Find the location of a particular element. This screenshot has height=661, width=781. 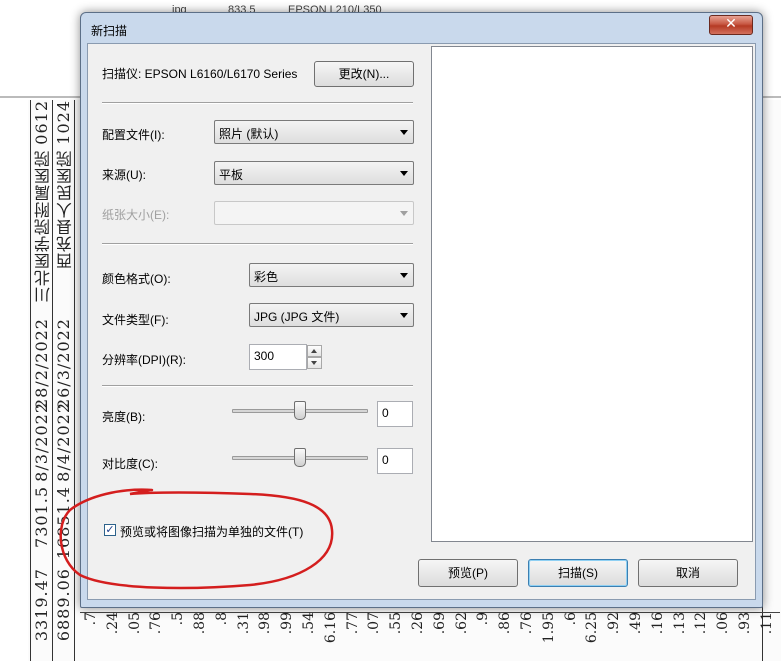

close-button: ✕ is located at coordinates (731, 25).